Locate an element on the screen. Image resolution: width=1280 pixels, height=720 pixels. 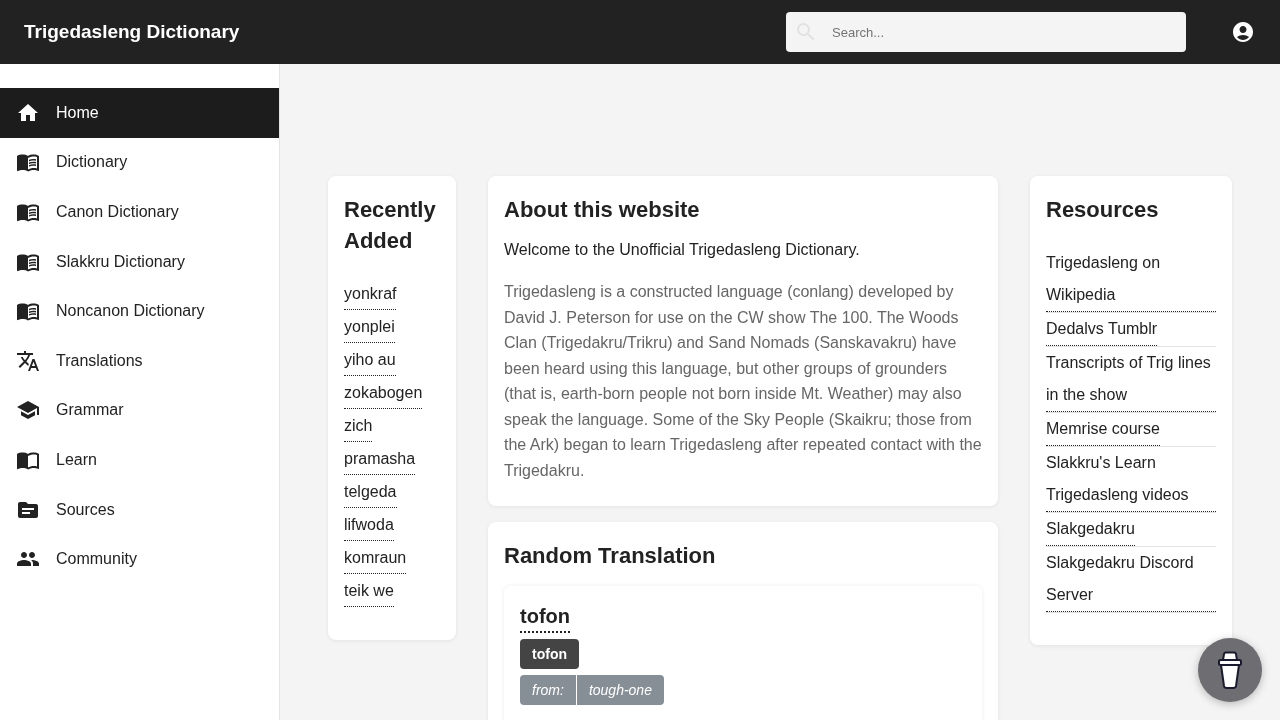
card-title: Resources is located at coordinates (1103, 210).